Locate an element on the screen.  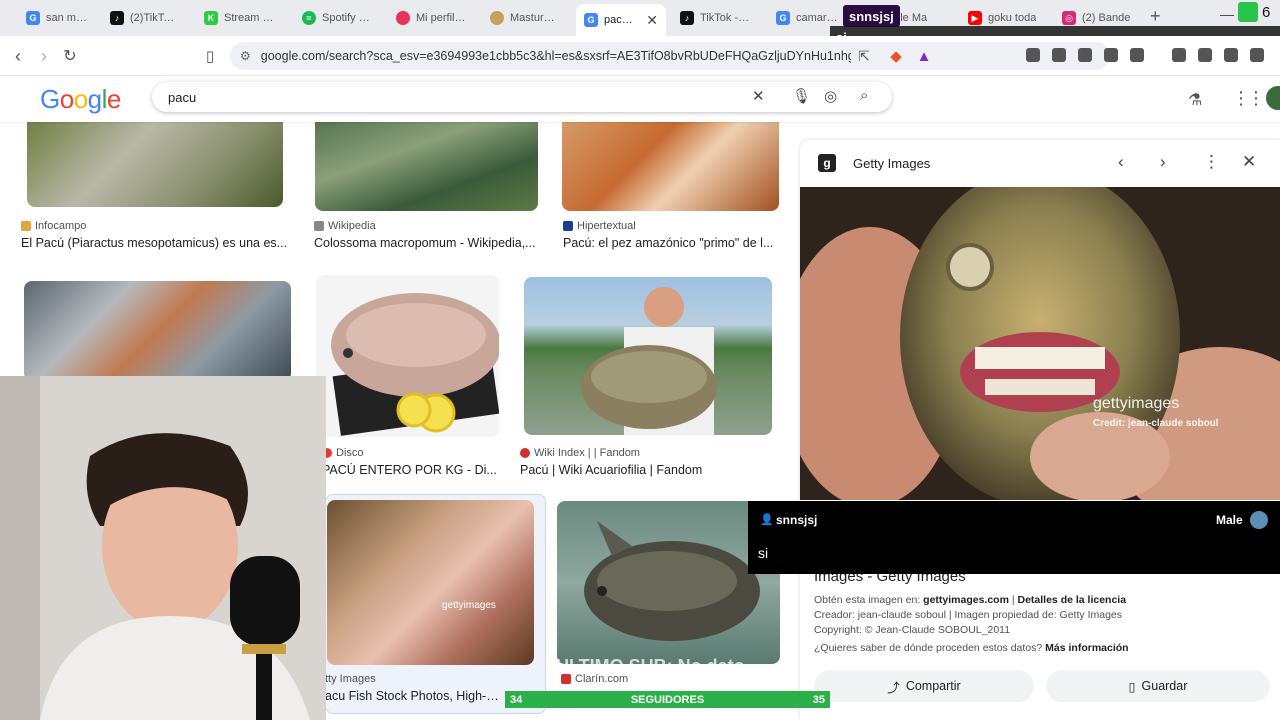
result-image-clarin is located at coordinates (668, 582).